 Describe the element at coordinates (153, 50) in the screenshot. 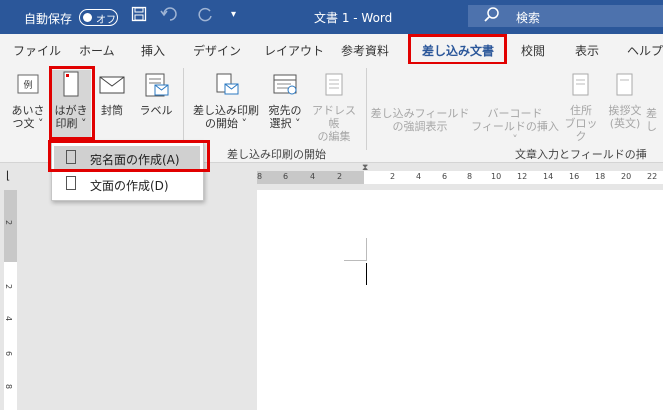

I see `tab-insert: 挿入` at that location.